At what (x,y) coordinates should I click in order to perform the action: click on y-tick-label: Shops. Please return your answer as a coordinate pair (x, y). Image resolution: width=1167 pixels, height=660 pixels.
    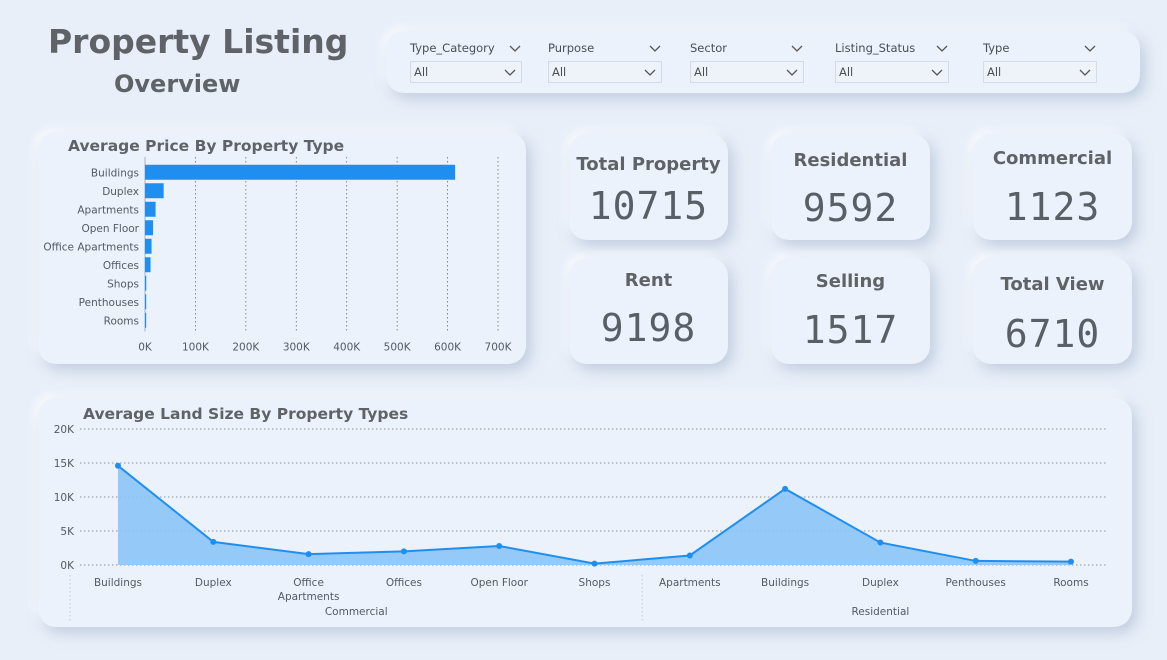
    Looking at the image, I should click on (123, 284).